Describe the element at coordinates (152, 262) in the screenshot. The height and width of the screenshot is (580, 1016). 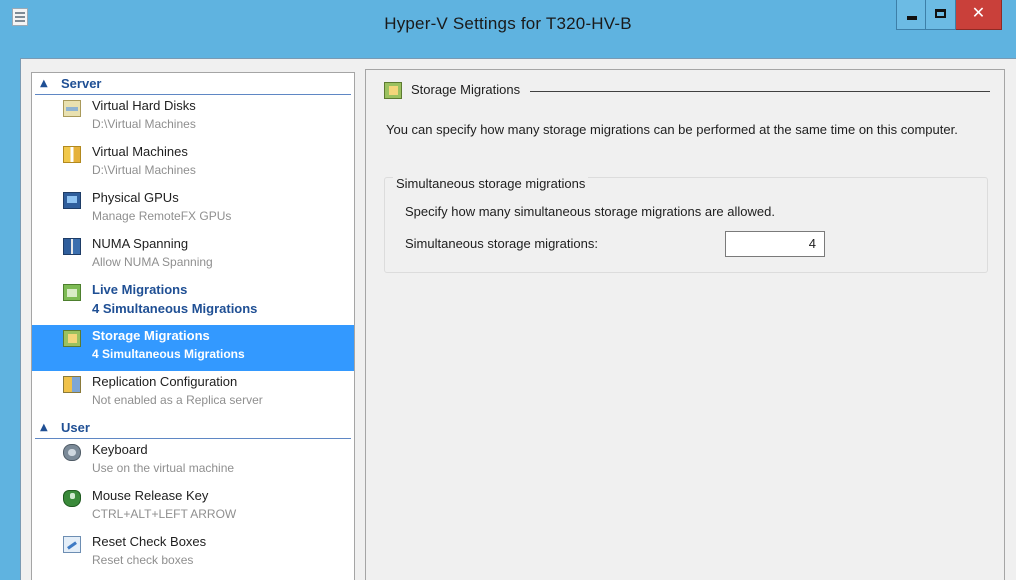
I see `nav-item-sub: Allow NUMA Spanning` at that location.